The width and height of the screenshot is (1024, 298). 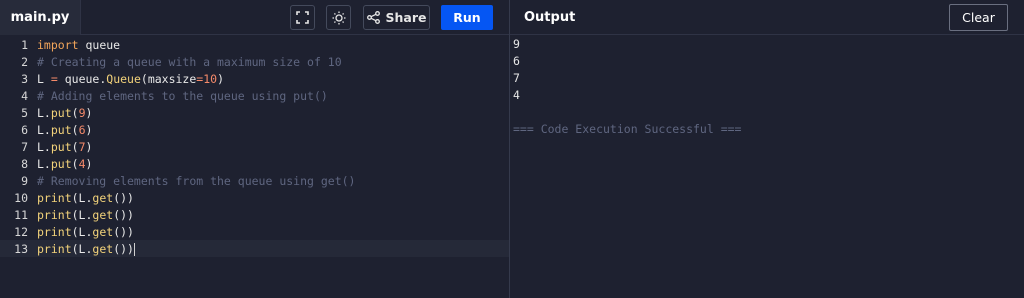 I want to click on sun-icon, so click(x=338, y=17).